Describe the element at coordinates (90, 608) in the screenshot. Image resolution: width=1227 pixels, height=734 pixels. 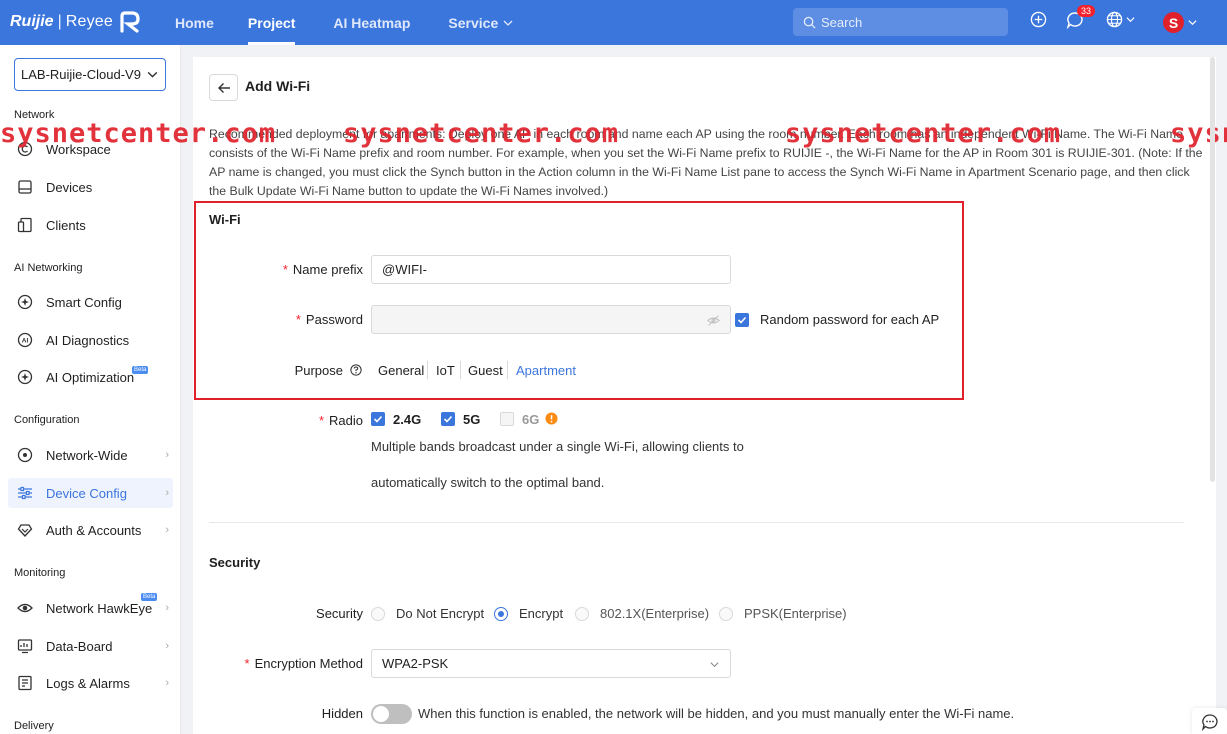
I see `sidebar-item-network-hawkeye: Network HawkEye Beta ›` at that location.